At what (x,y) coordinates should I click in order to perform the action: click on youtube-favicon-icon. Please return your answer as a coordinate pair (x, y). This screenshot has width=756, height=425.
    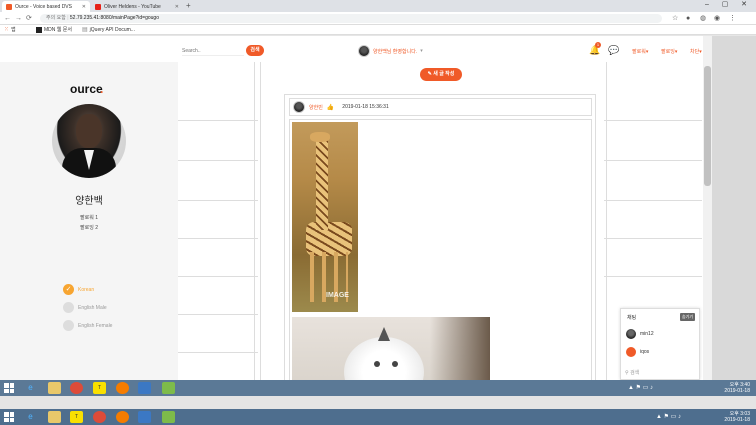
    Looking at the image, I should click on (98, 6).